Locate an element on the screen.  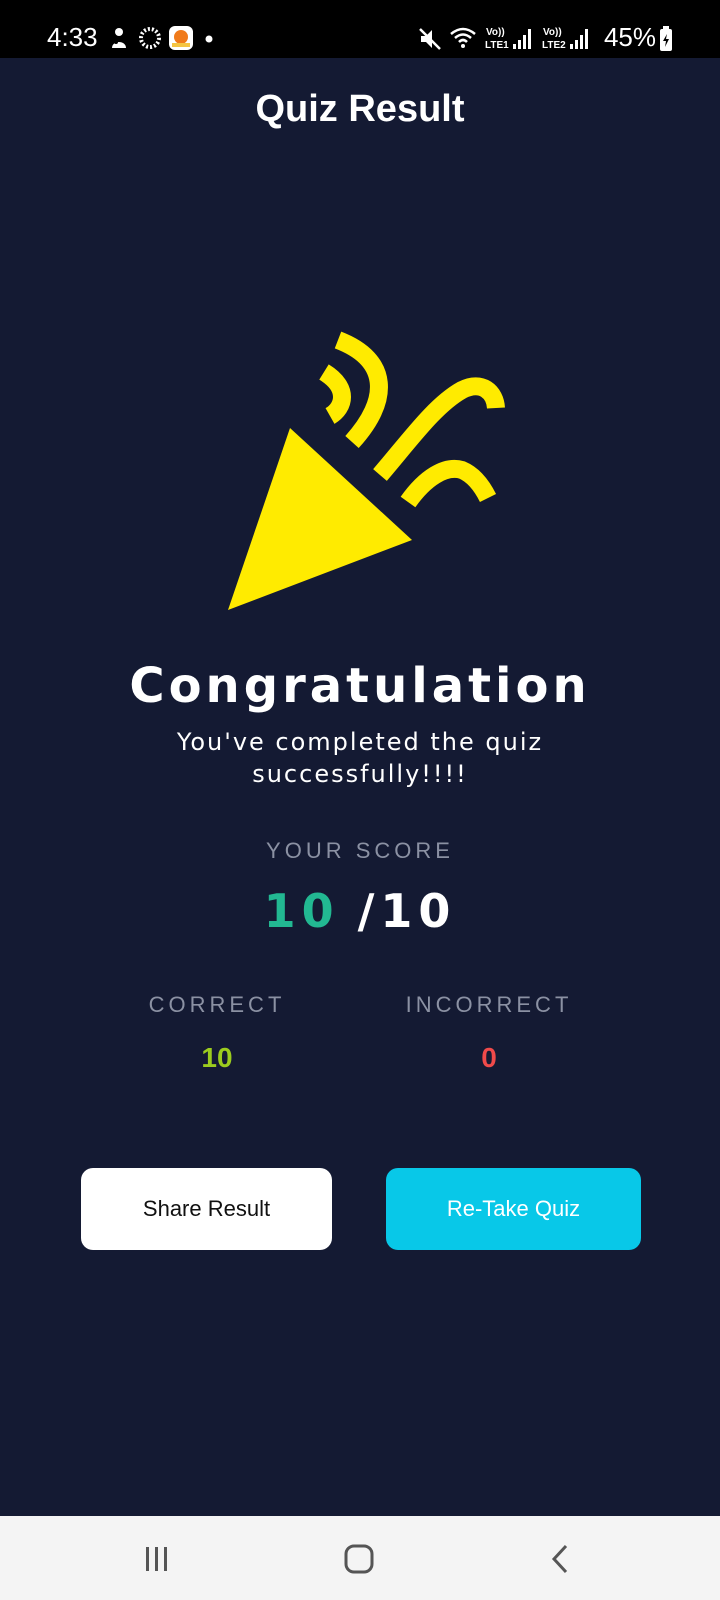
retake-quiz-button: Re-Take Quiz is located at coordinates (513, 1209).